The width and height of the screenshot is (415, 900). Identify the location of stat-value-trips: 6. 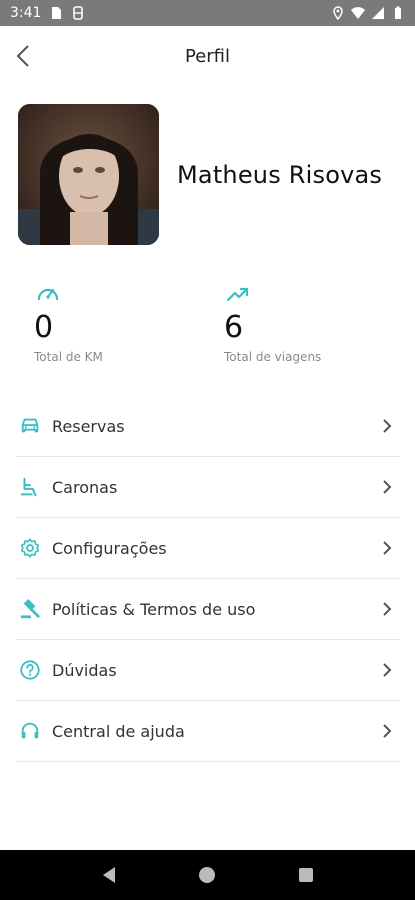
(234, 327).